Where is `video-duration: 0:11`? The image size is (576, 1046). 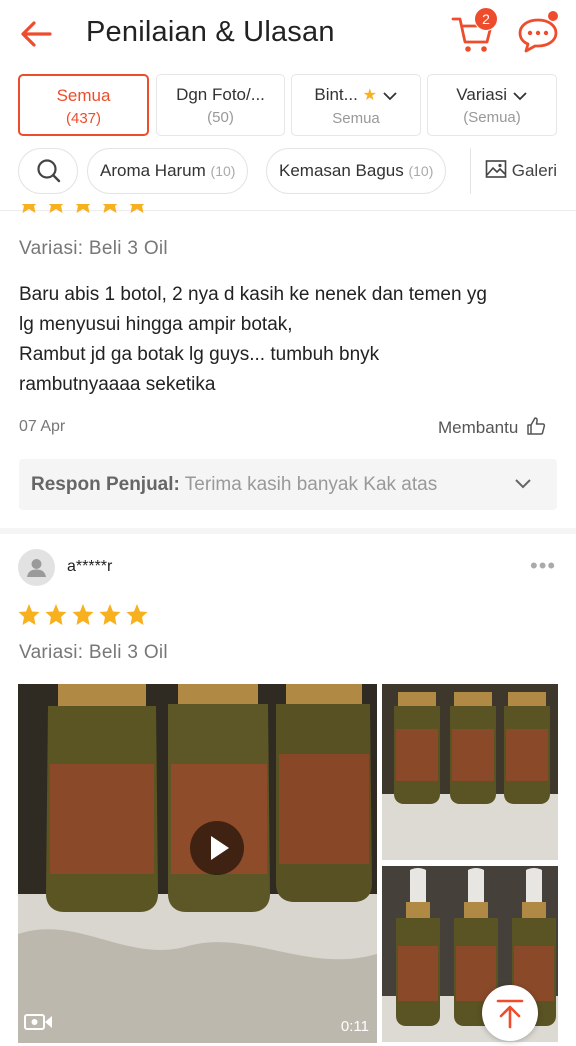 video-duration: 0:11 is located at coordinates (354, 1026).